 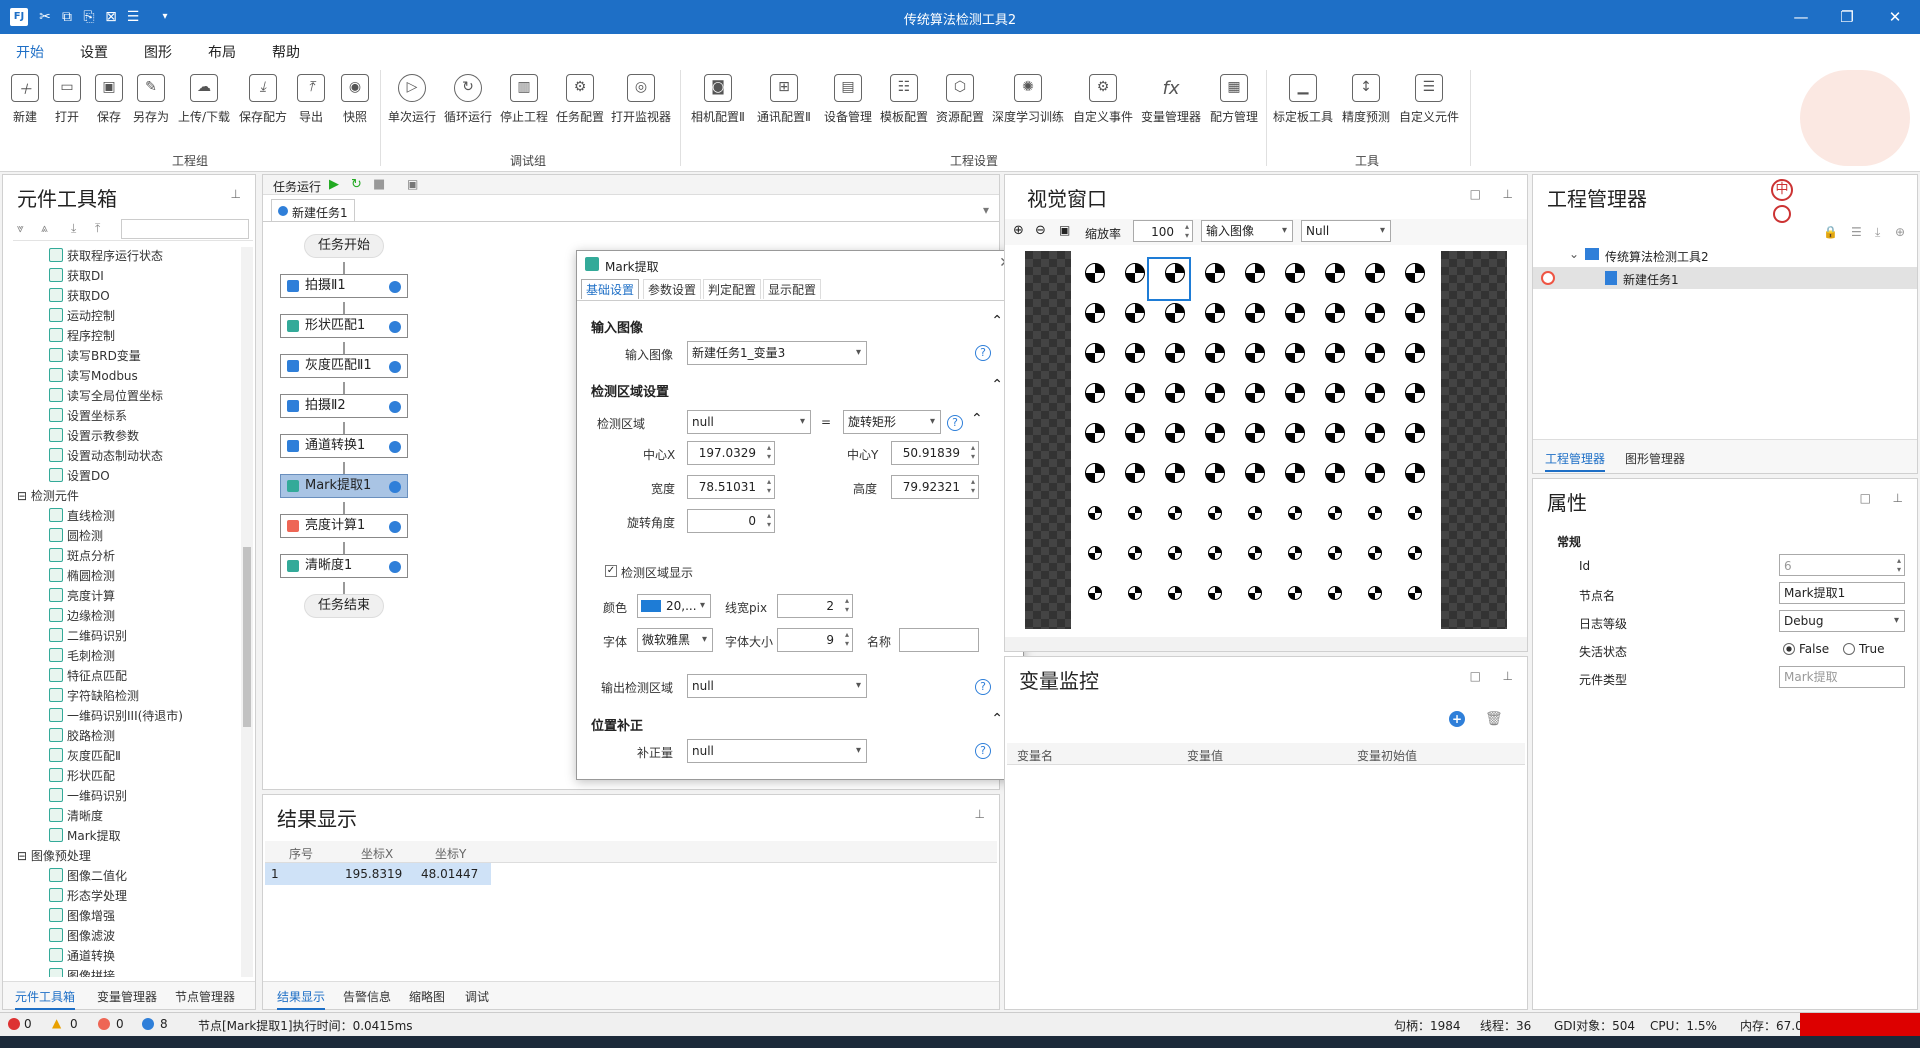 I want to click on tab-alarm: 告警信息, so click(x=367, y=996).